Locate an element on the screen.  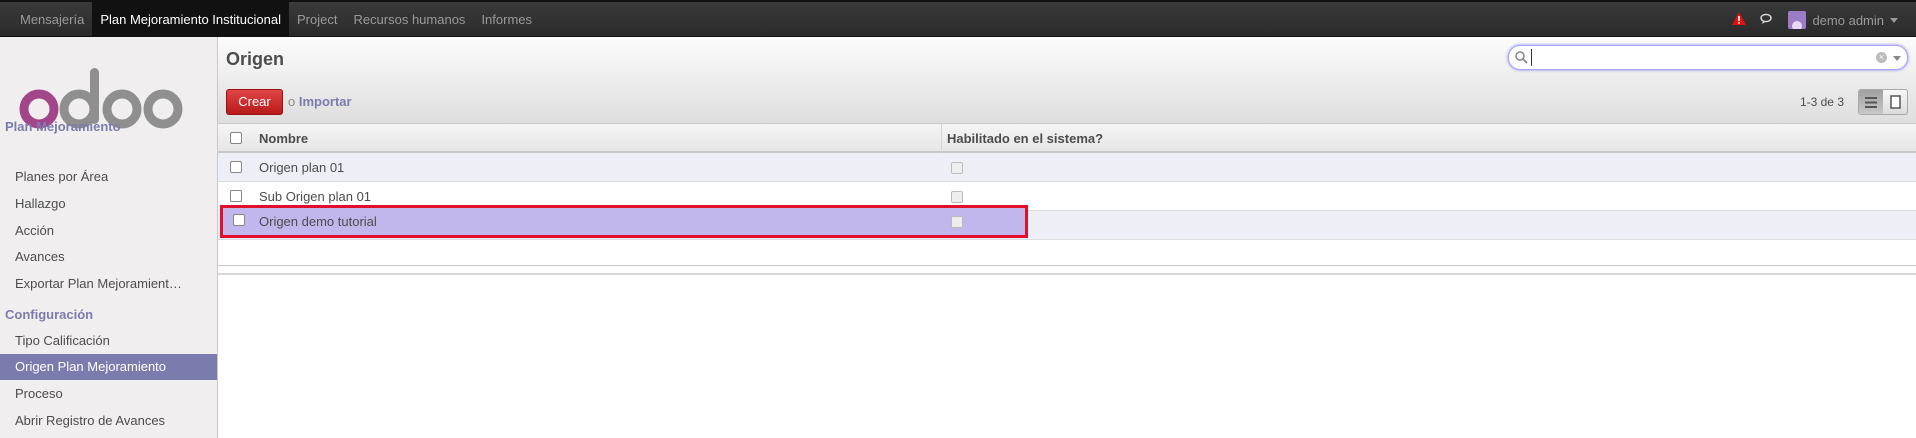
search-box: × is located at coordinates (1708, 57).